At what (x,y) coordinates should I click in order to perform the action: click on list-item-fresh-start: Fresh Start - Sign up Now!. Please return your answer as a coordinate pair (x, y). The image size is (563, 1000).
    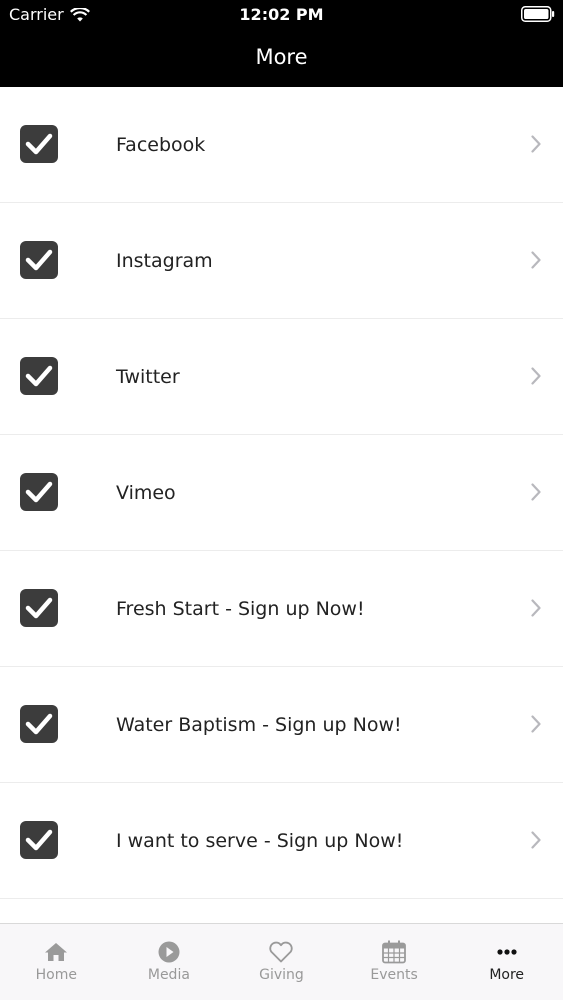
    Looking at the image, I should click on (281, 609).